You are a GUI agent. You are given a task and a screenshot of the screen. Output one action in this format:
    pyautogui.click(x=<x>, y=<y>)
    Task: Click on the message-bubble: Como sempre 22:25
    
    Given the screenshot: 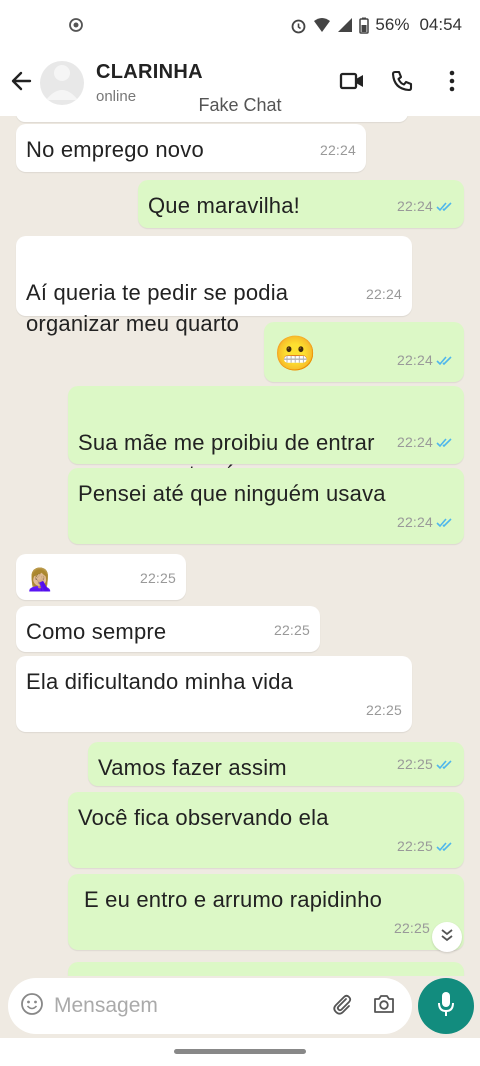 What is the action you would take?
    pyautogui.click(x=168, y=629)
    